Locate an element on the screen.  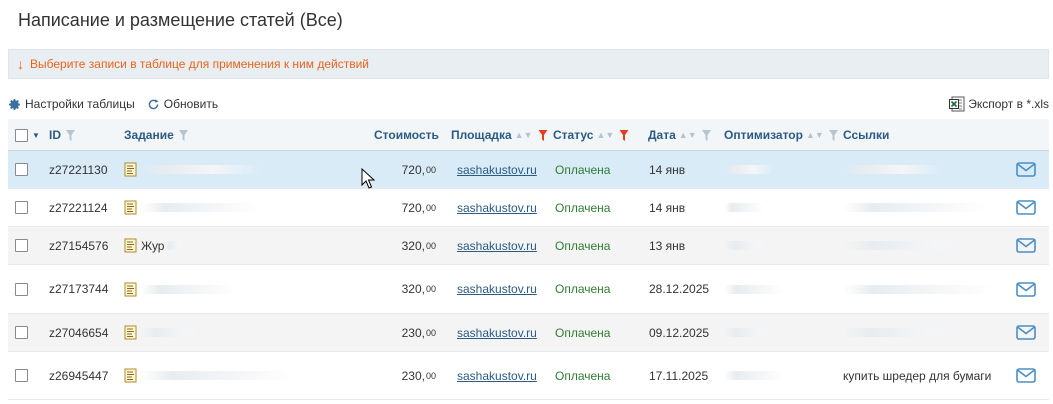
column-cost-label: Стоимость is located at coordinates (406, 135).